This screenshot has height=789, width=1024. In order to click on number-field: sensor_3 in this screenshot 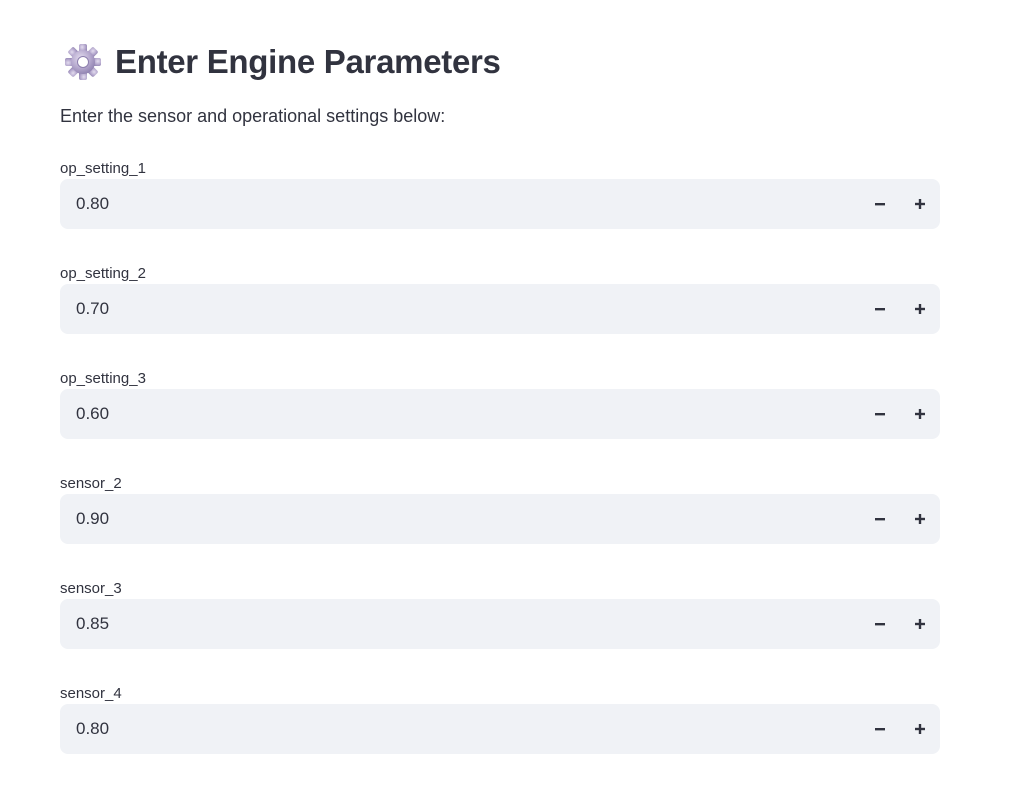, I will do `click(500, 631)`.